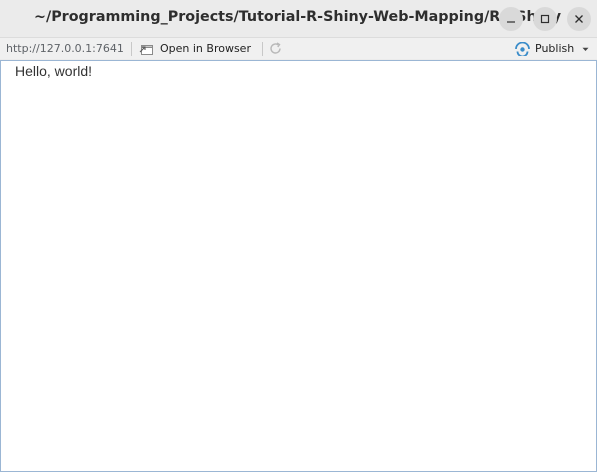 The image size is (597, 472). I want to click on publish-icon, so click(522, 49).